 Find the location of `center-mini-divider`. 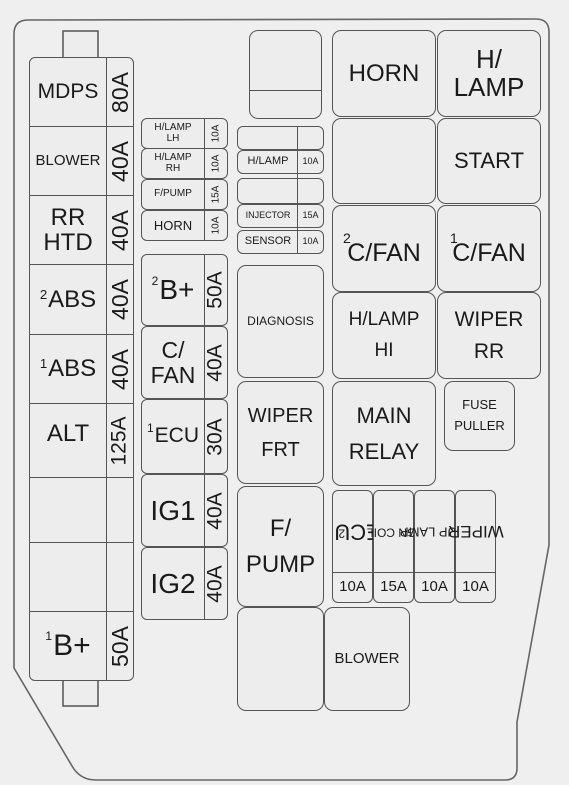

center-mini-divider is located at coordinates (297, 190).